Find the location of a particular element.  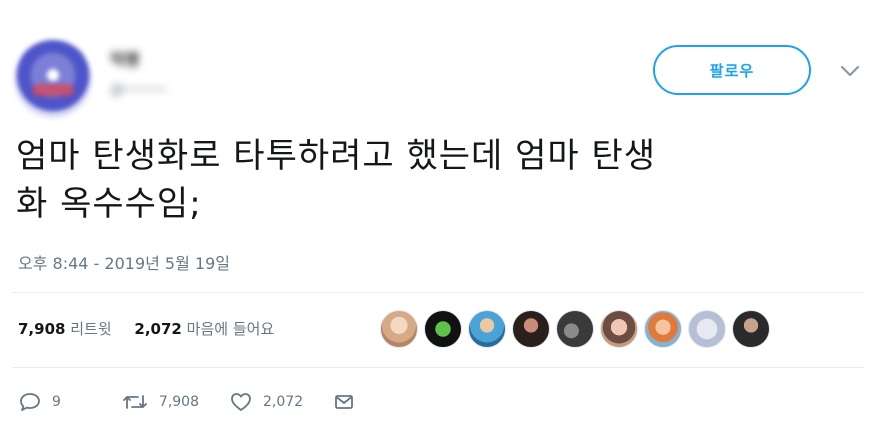

retweet-icon is located at coordinates (135, 402).